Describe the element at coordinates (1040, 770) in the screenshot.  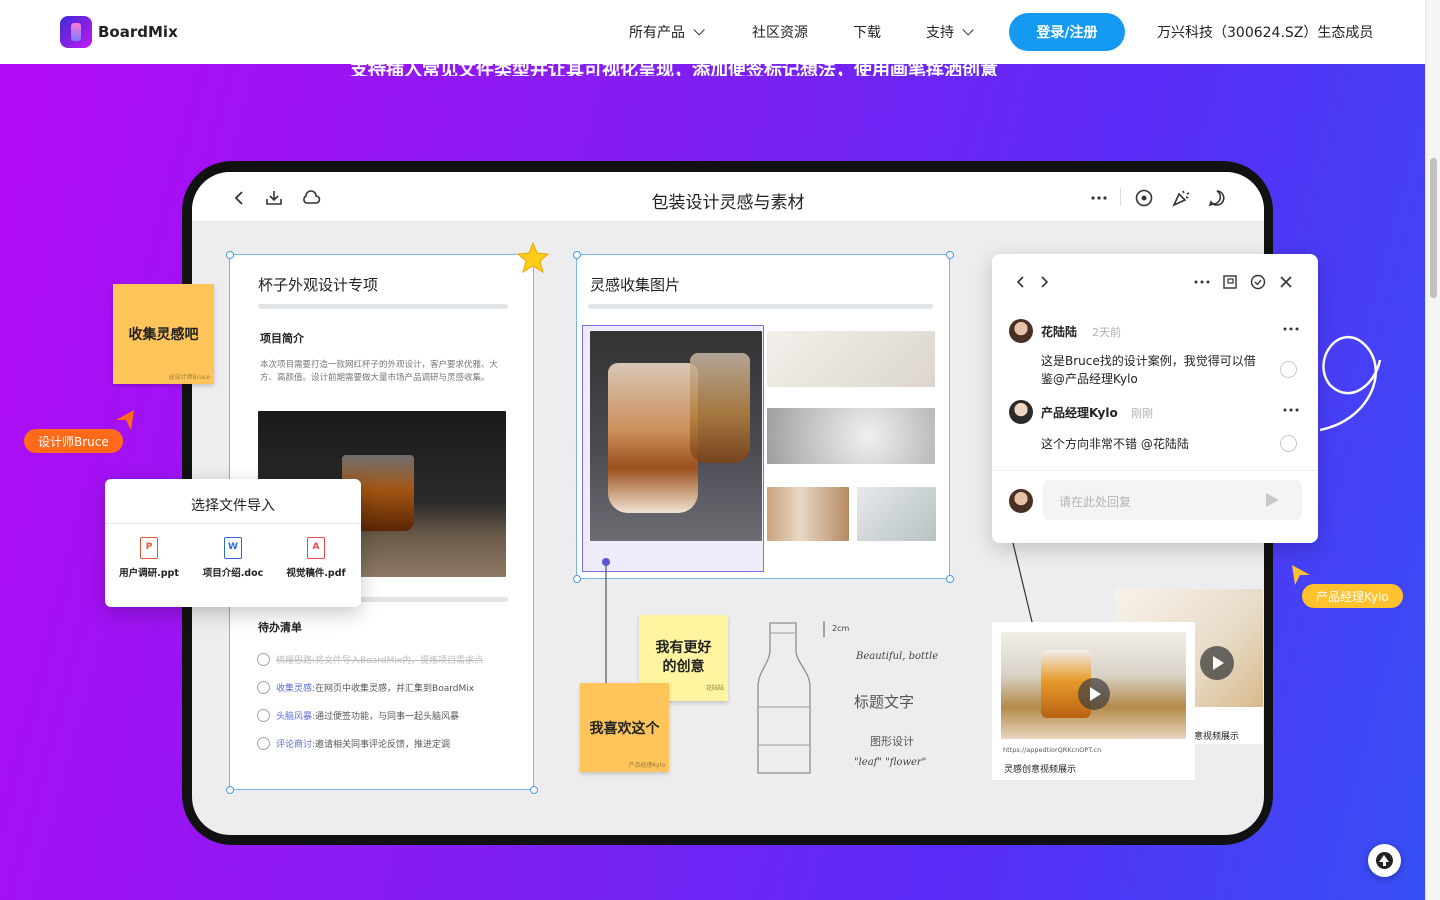
I see `video-caption: 灵感创意视频展示` at that location.